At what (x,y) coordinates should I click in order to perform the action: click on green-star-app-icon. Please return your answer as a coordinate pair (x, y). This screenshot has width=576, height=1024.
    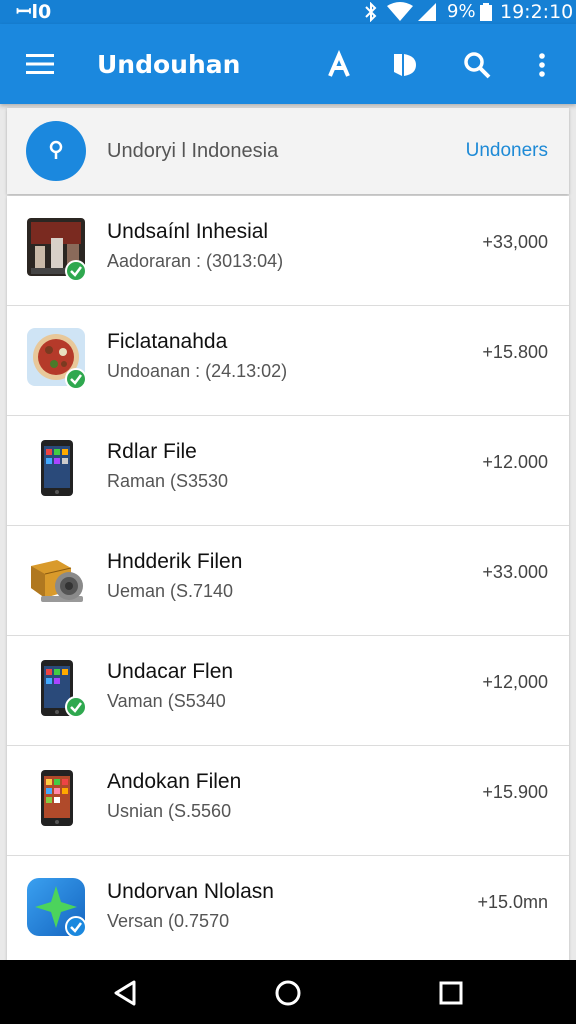
    Looking at the image, I should click on (57, 908).